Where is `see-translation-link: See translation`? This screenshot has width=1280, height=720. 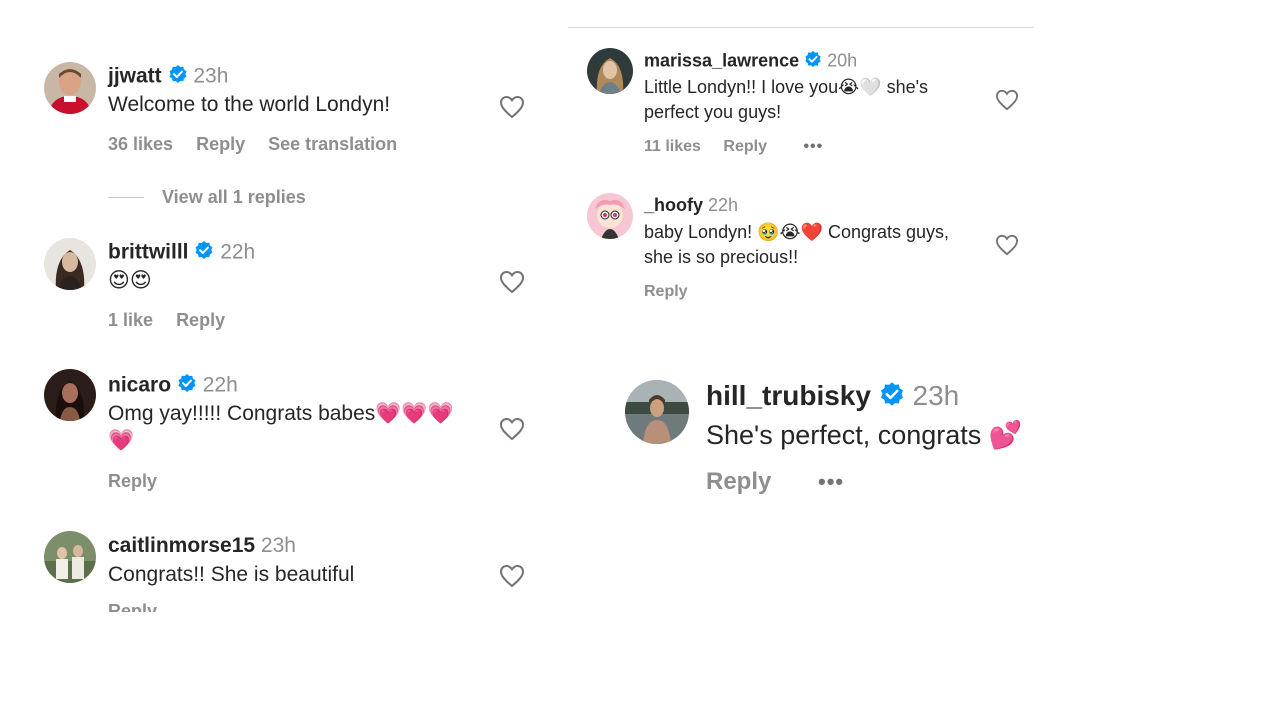
see-translation-link: See translation is located at coordinates (332, 144).